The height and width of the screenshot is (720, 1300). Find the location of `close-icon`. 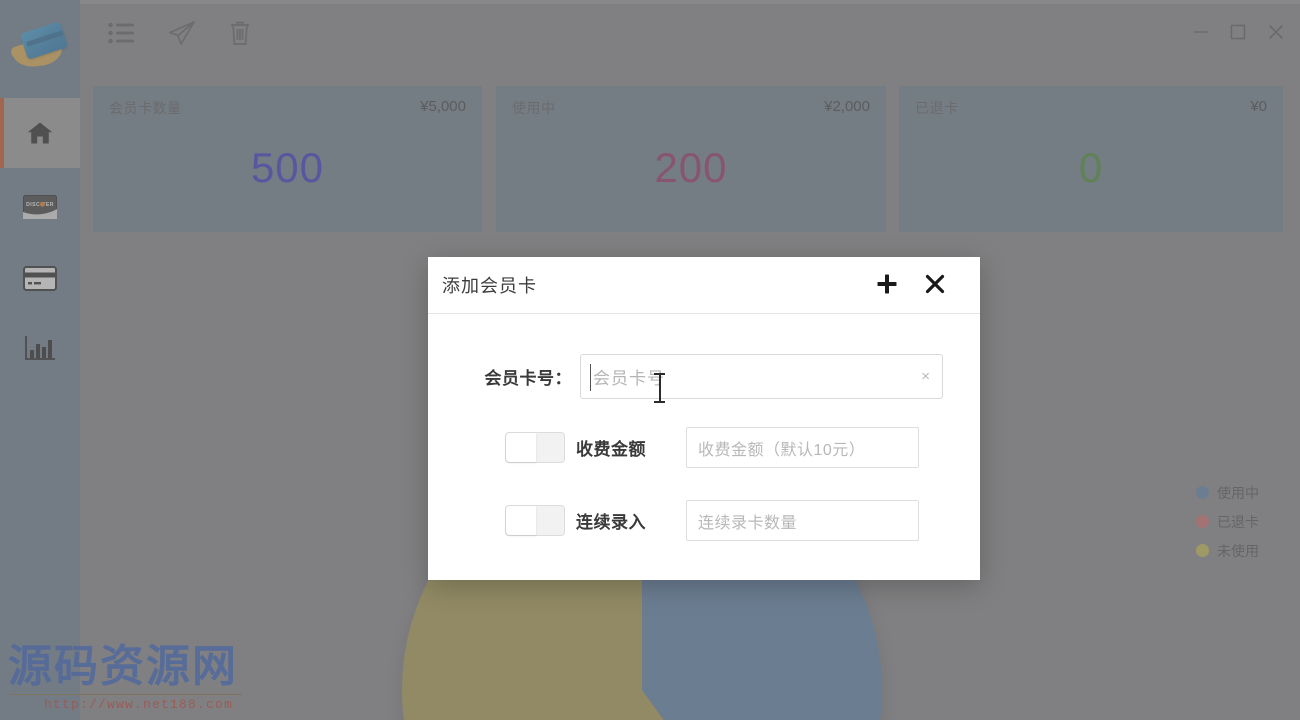

close-icon is located at coordinates (935, 286).